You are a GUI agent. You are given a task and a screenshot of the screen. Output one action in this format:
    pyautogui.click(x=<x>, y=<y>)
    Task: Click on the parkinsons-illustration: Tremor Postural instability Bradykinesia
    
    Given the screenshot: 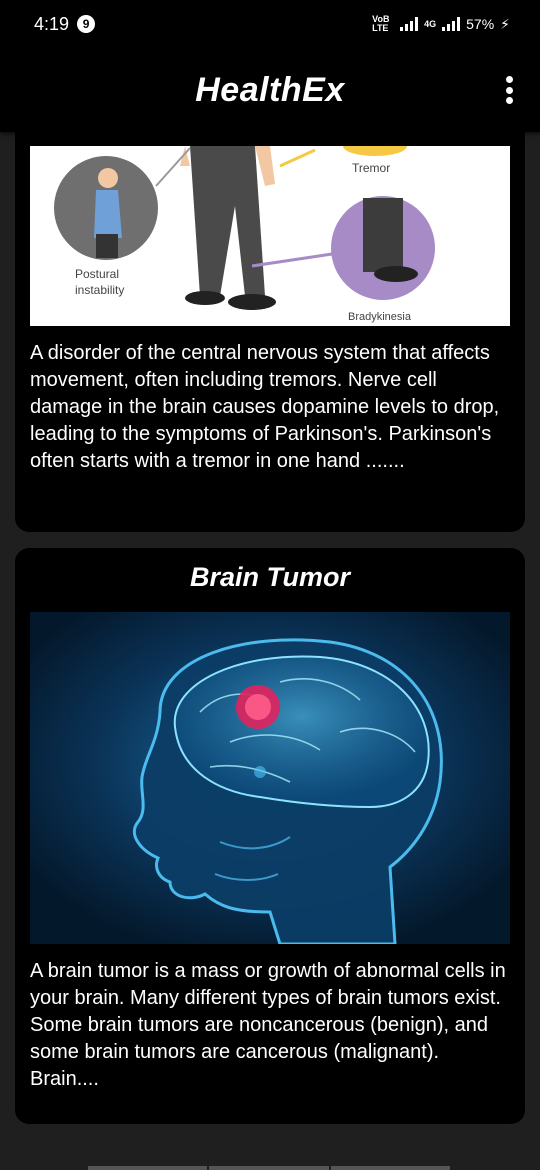 What is the action you would take?
    pyautogui.click(x=270, y=236)
    